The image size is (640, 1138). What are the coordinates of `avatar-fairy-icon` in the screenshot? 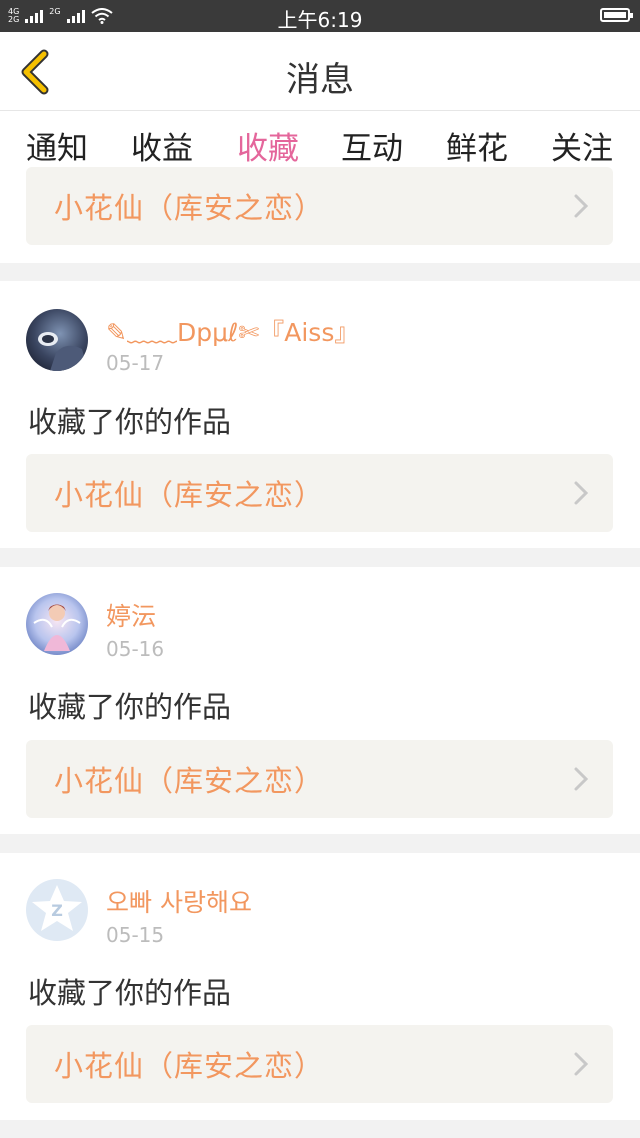 It's located at (57, 624).